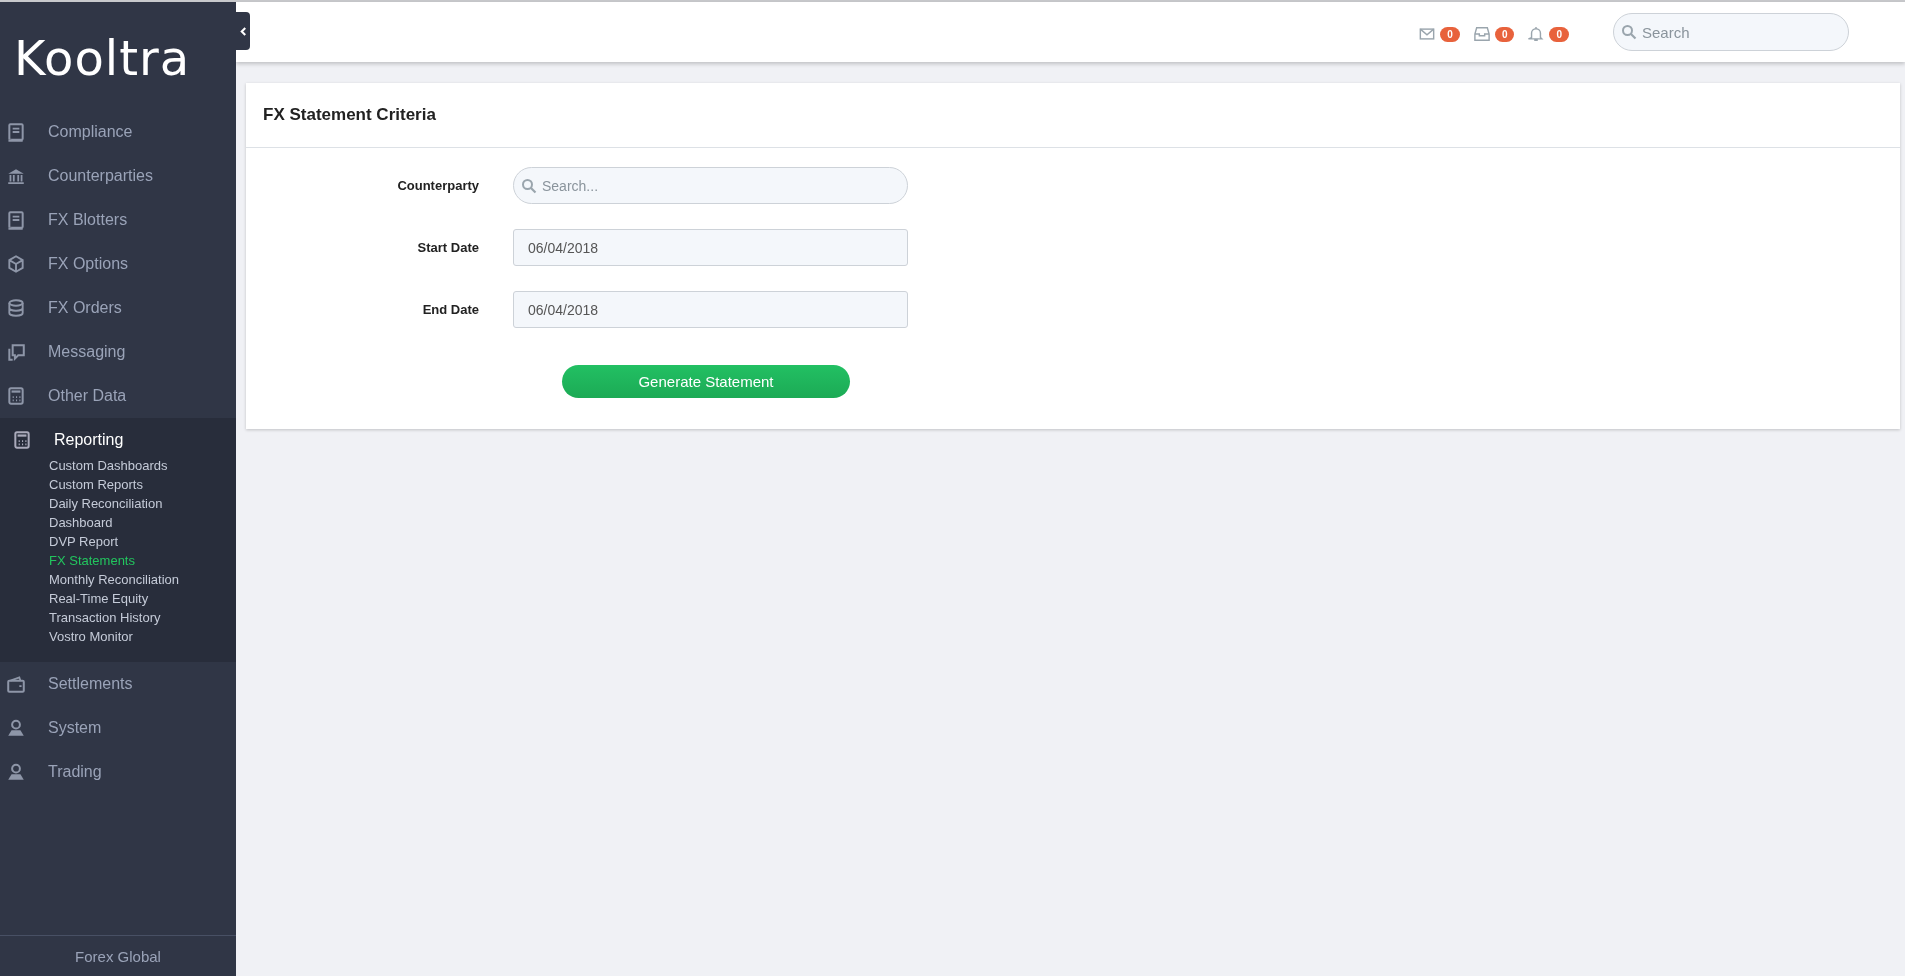  What do you see at coordinates (118, 728) in the screenshot?
I see `nav-item: System` at bounding box center [118, 728].